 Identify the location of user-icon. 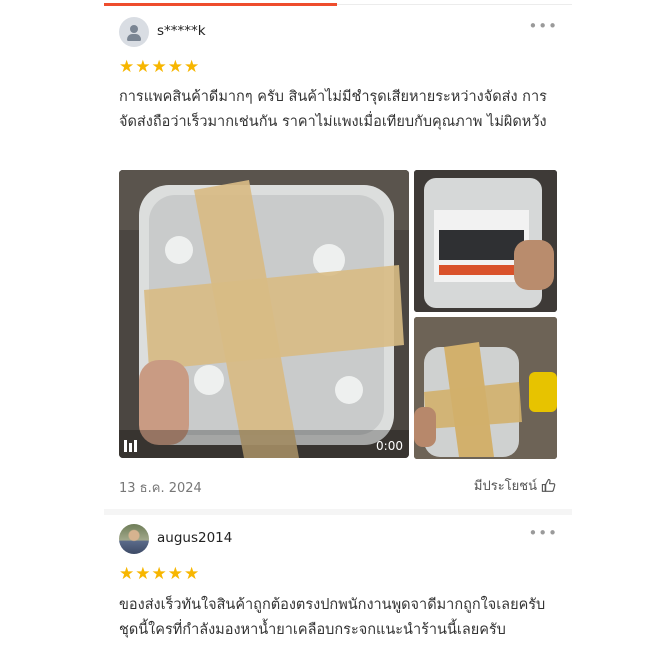
(134, 29).